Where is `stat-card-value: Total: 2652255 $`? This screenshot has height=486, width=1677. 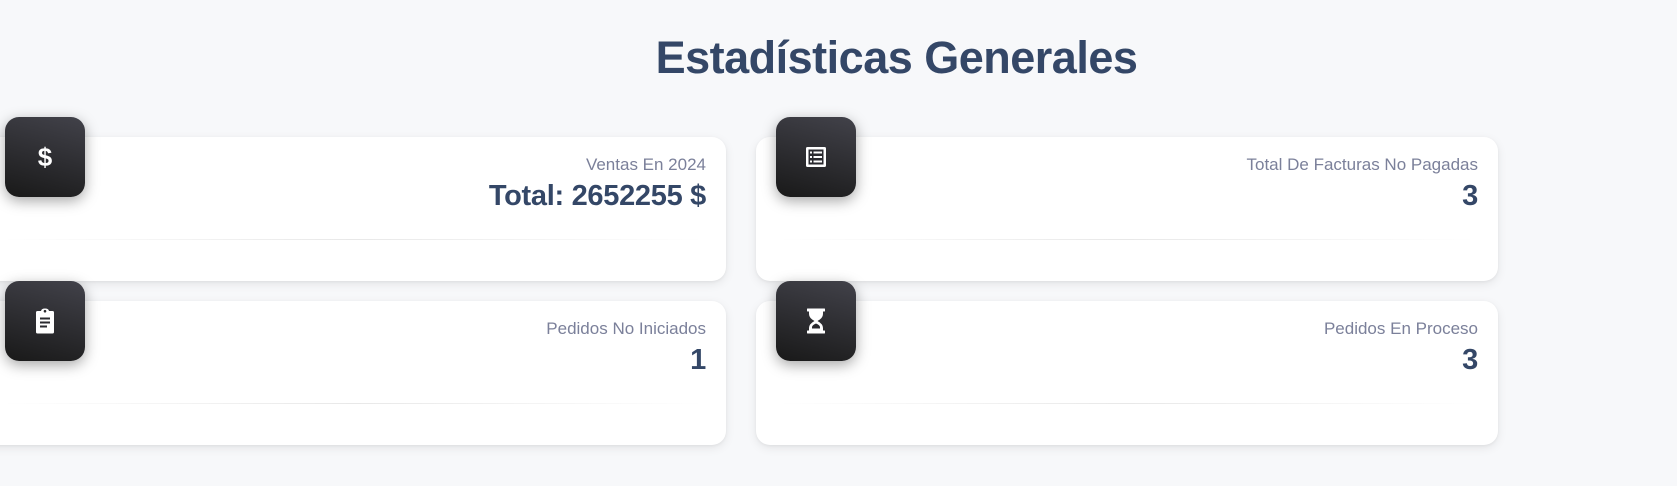 stat-card-value: Total: 2652255 $ is located at coordinates (597, 196).